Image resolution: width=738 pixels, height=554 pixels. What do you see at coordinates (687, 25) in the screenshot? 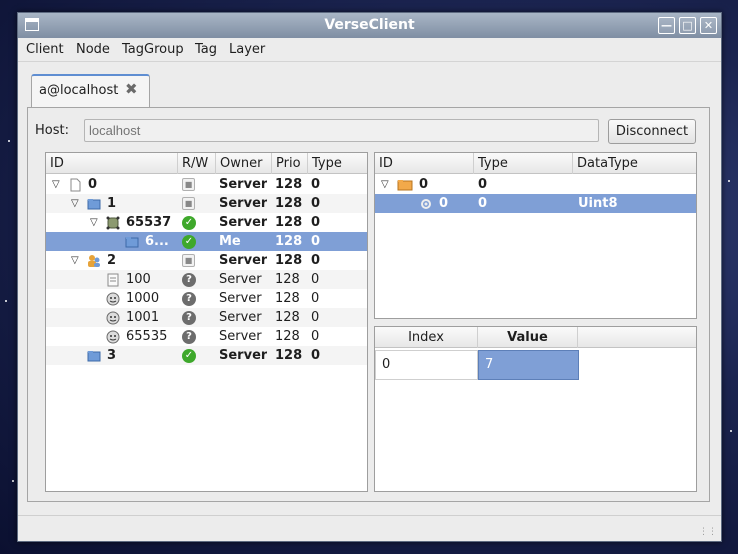
I see `maximize-icon: □` at bounding box center [687, 25].